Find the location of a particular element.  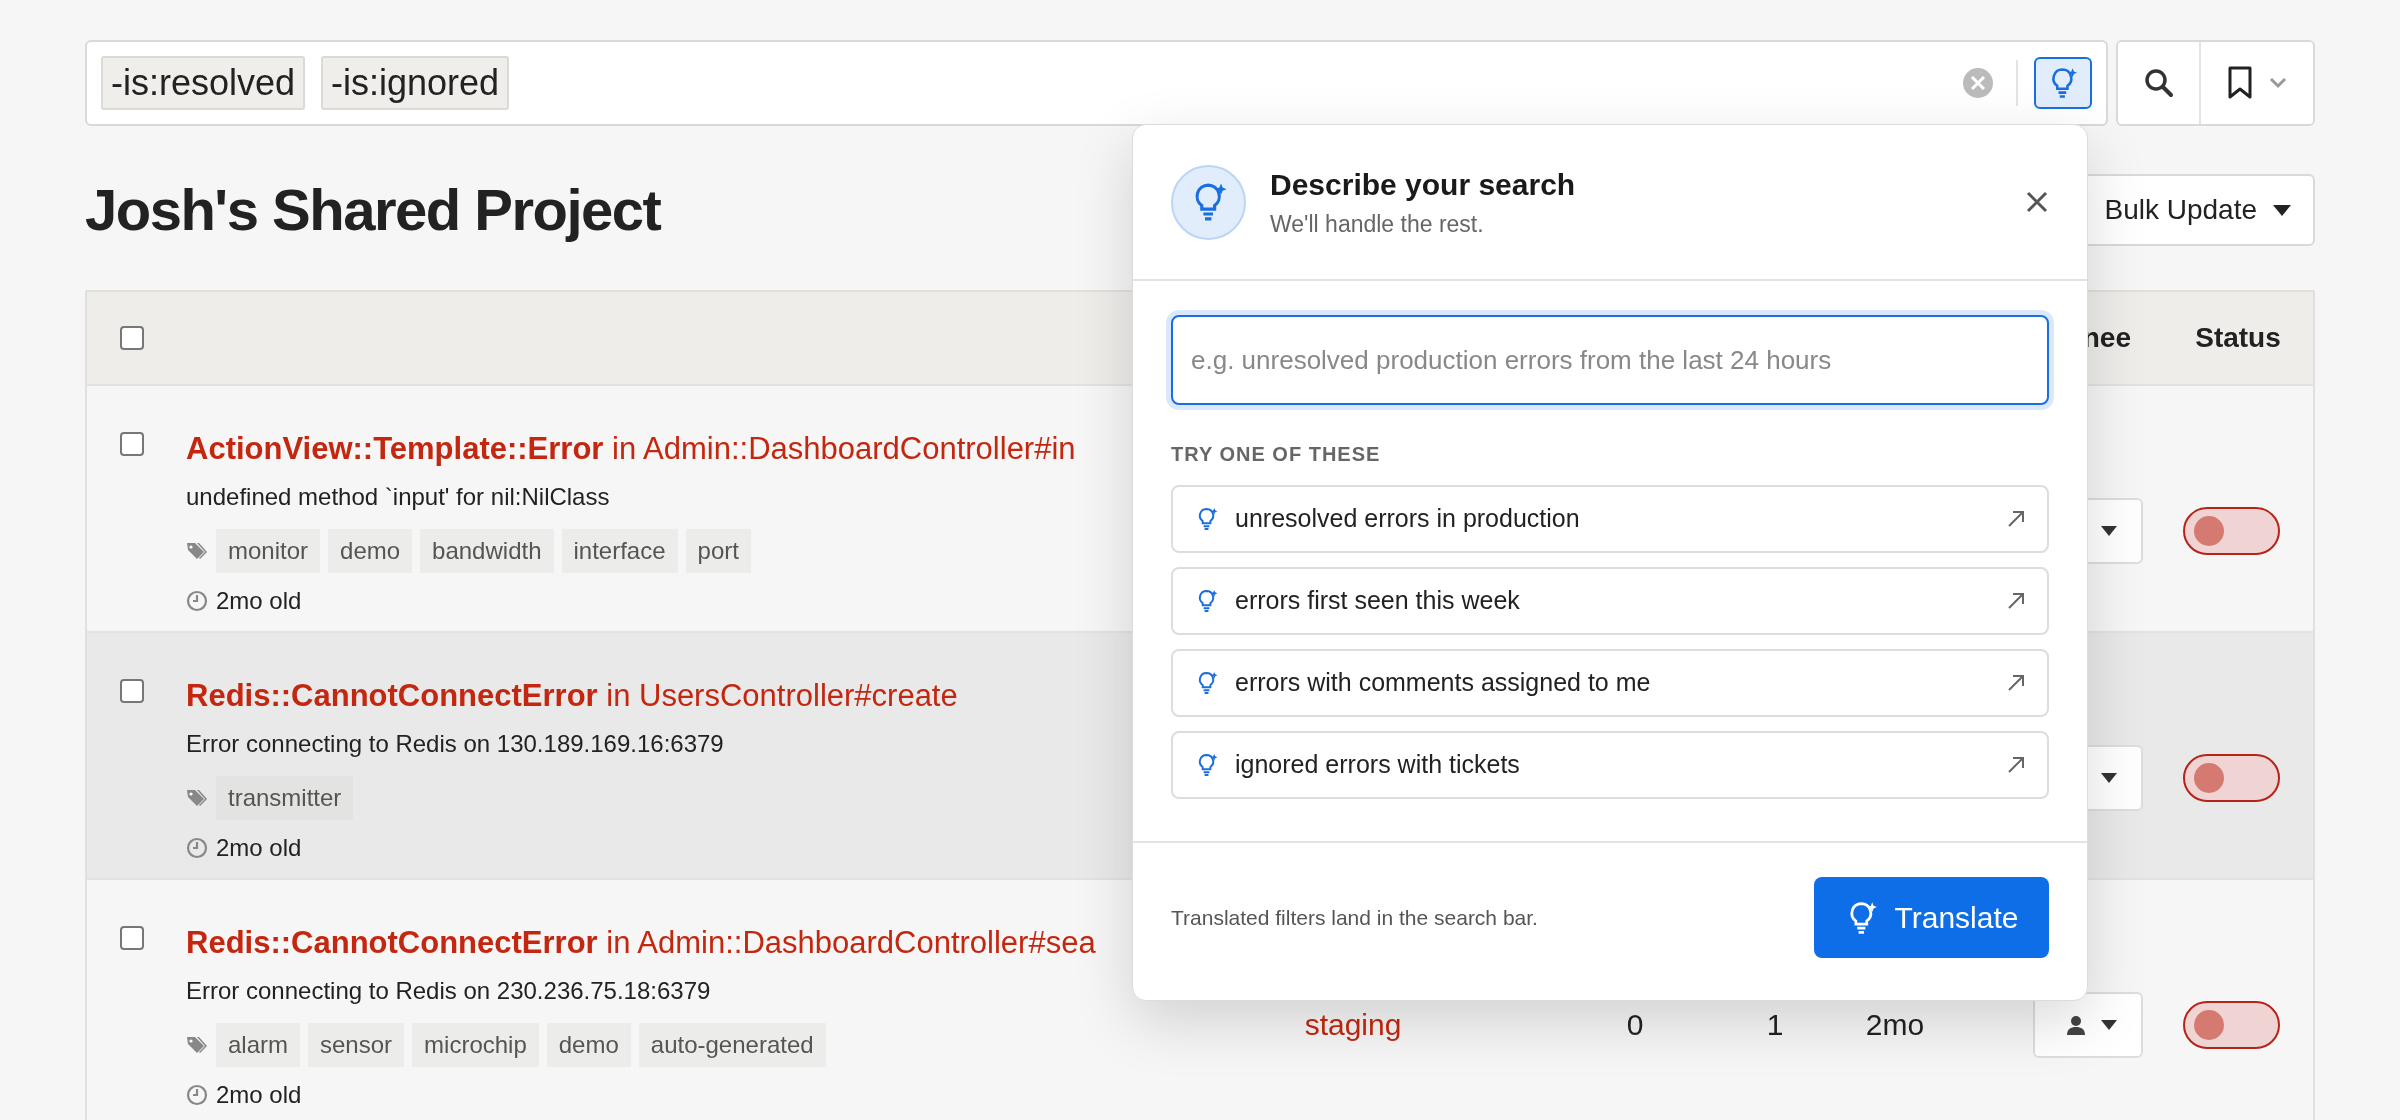

error-message: Error connecting to Redis on 130.189.169.16:6379 is located at coordinates (455, 743).